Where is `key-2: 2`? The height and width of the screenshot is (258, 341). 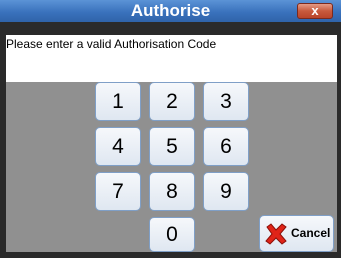 key-2: 2 is located at coordinates (172, 101).